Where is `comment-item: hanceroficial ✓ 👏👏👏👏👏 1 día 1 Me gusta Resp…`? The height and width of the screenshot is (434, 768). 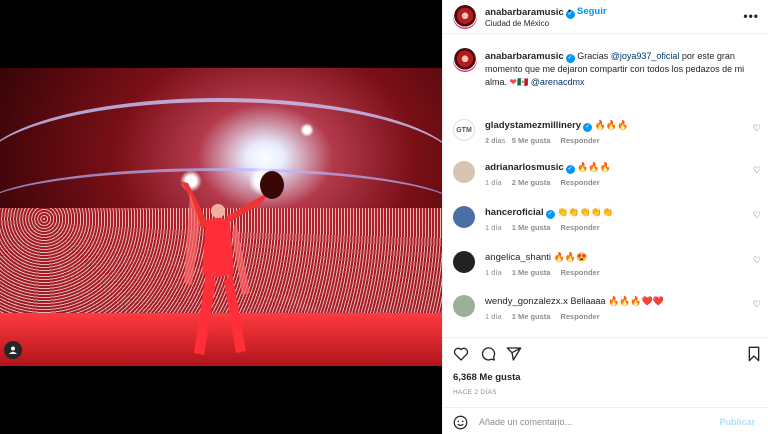
comment-item: hanceroficial ✓ 👏👏👏👏👏 1 día 1 Me gusta Resp… is located at coordinates (605, 224).